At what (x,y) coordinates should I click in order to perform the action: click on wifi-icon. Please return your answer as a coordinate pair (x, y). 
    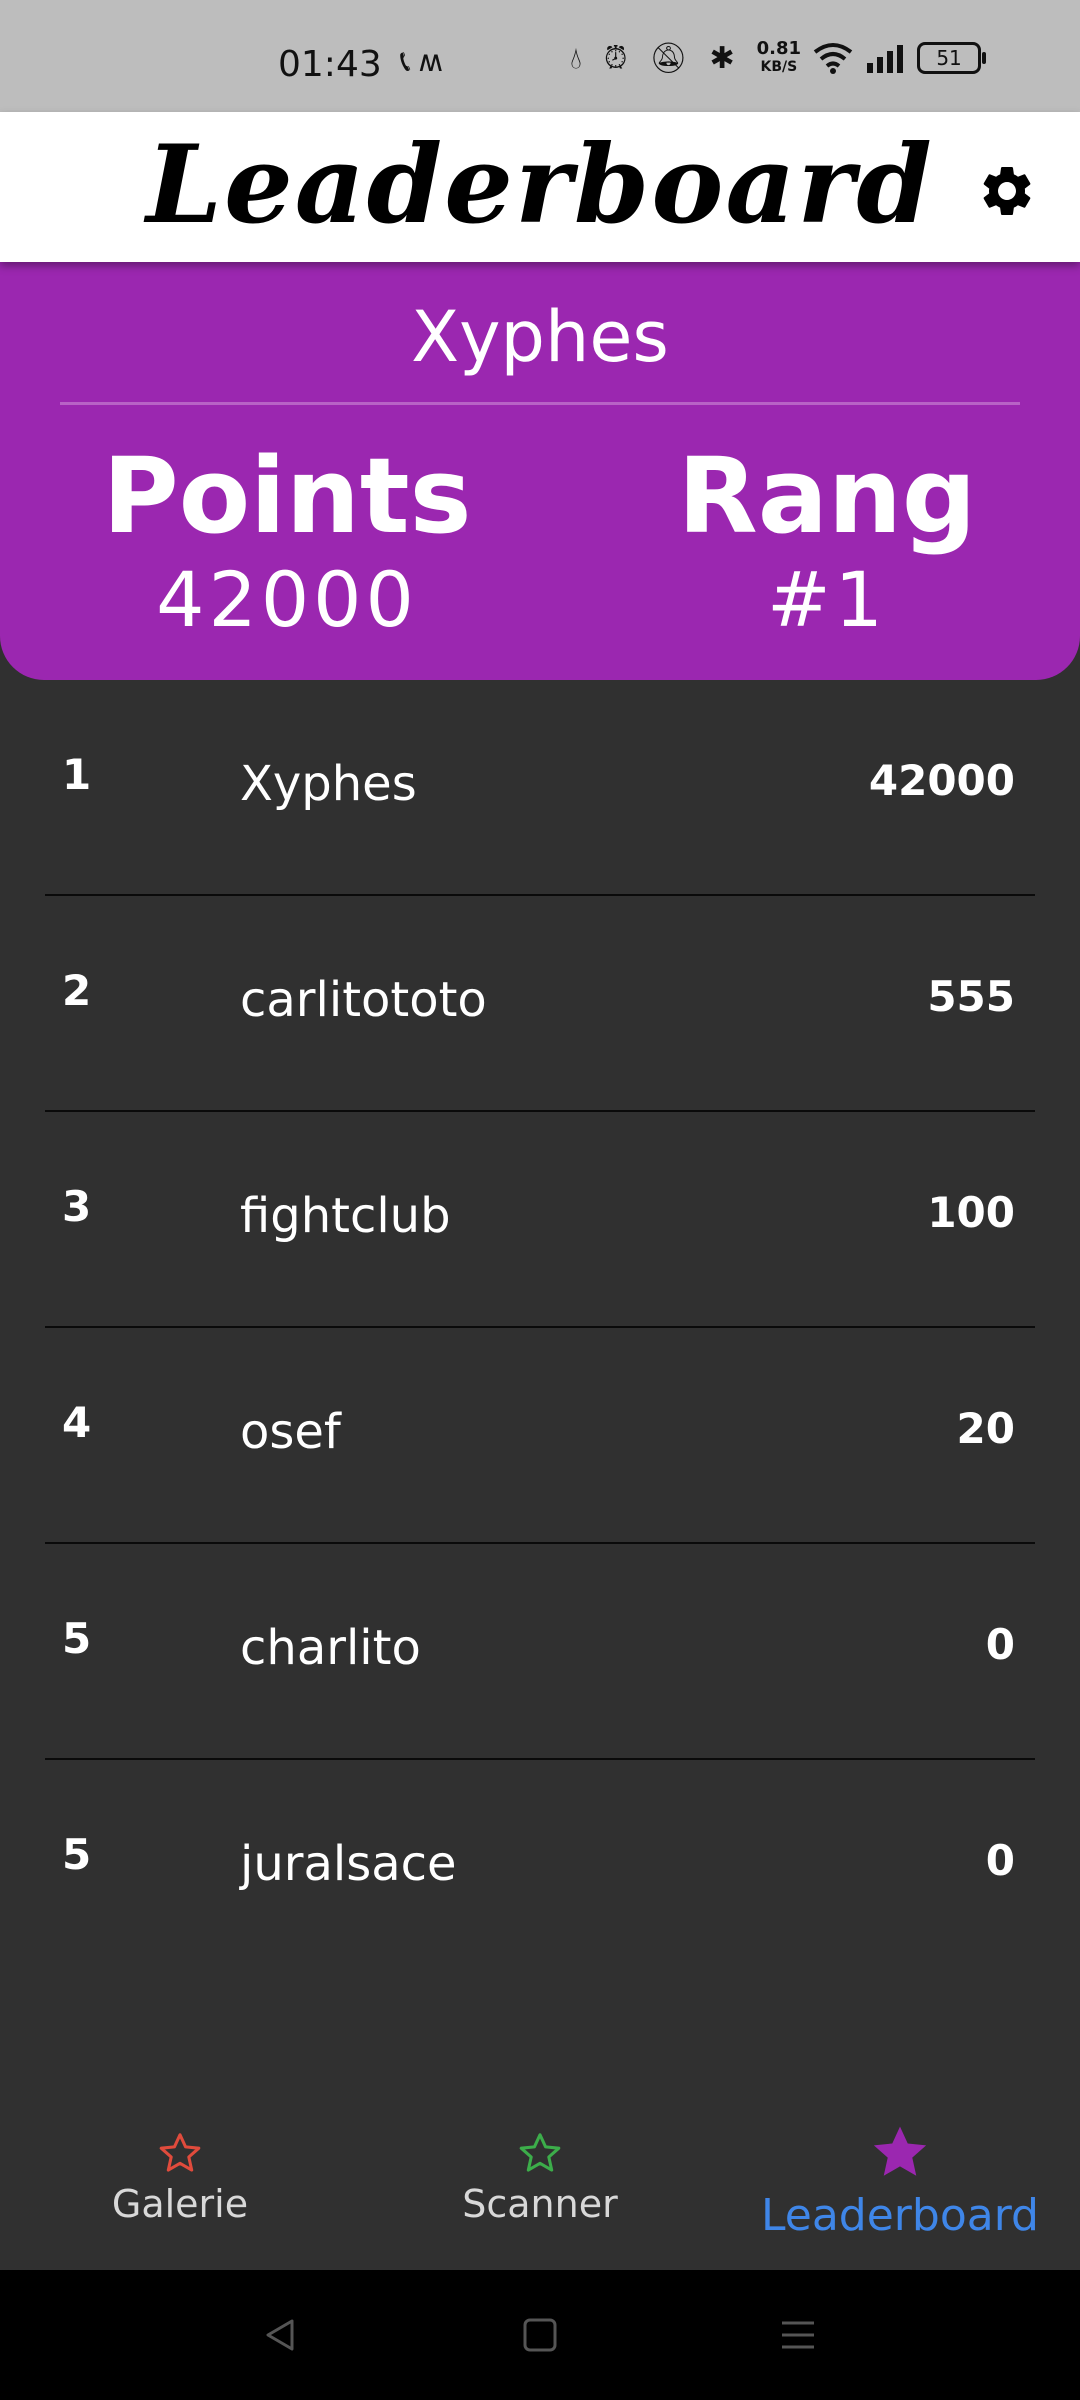
    Looking at the image, I should click on (833, 58).